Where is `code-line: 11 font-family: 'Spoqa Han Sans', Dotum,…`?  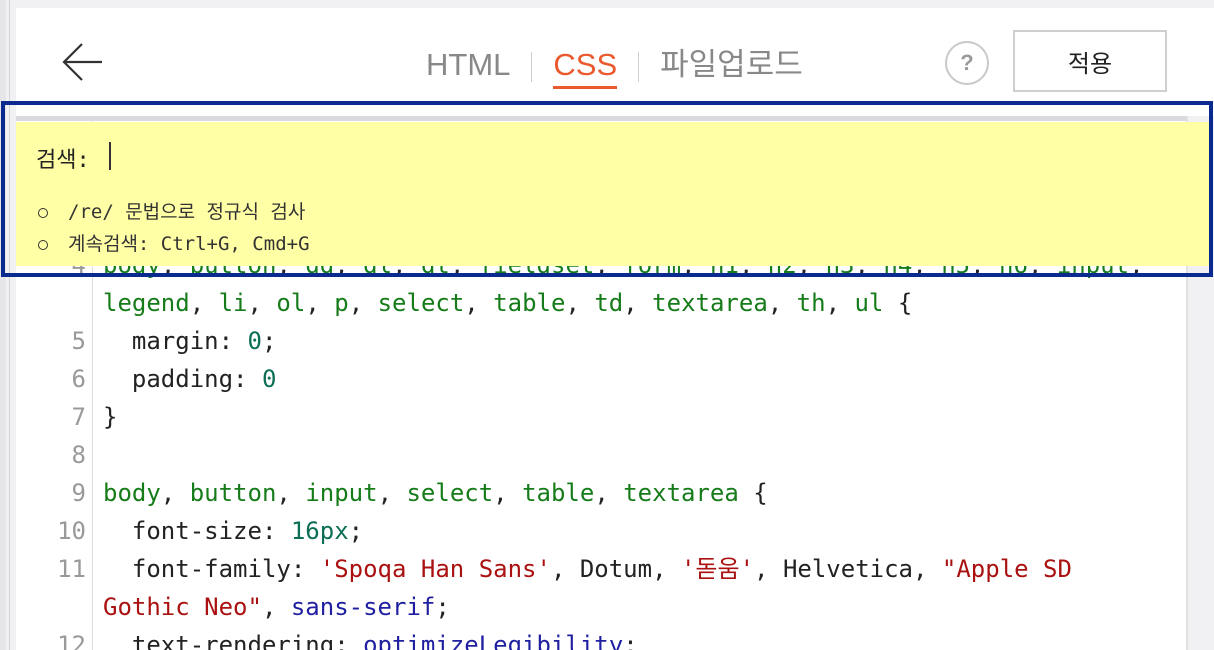 code-line: 11 font-family: 'Spoqa Han Sans', Dotum,… is located at coordinates (601, 569).